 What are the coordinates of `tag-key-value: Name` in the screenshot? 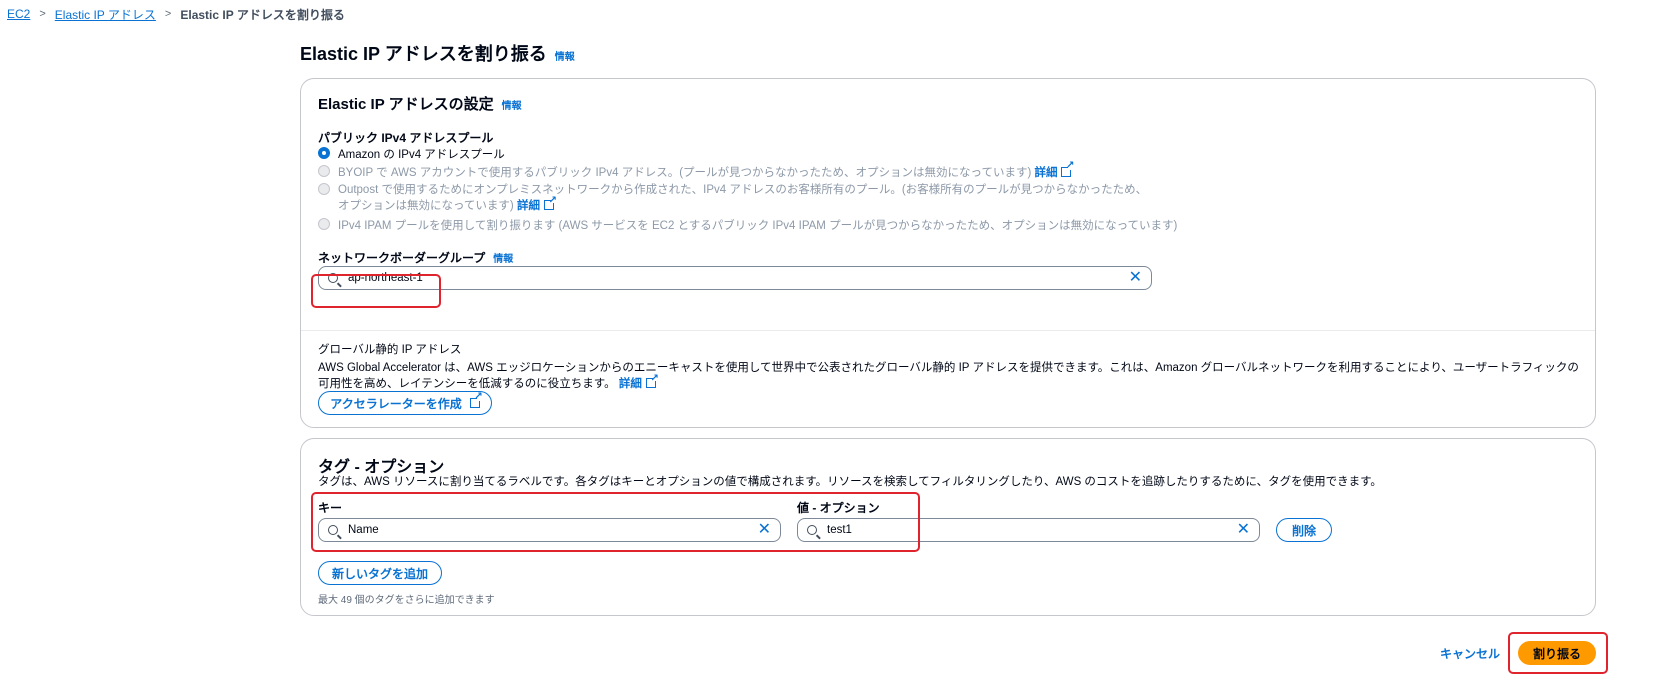 It's located at (363, 530).